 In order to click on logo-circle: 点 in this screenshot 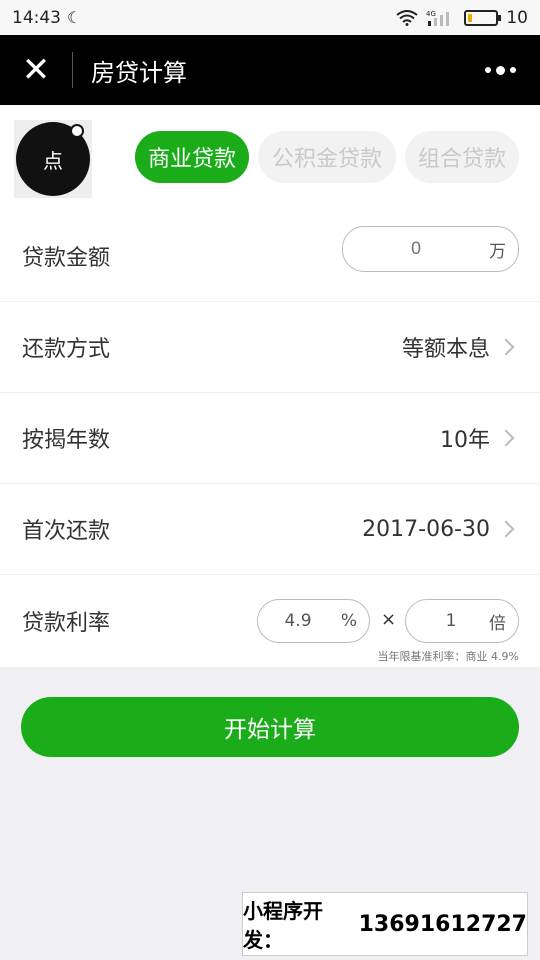, I will do `click(53, 159)`.